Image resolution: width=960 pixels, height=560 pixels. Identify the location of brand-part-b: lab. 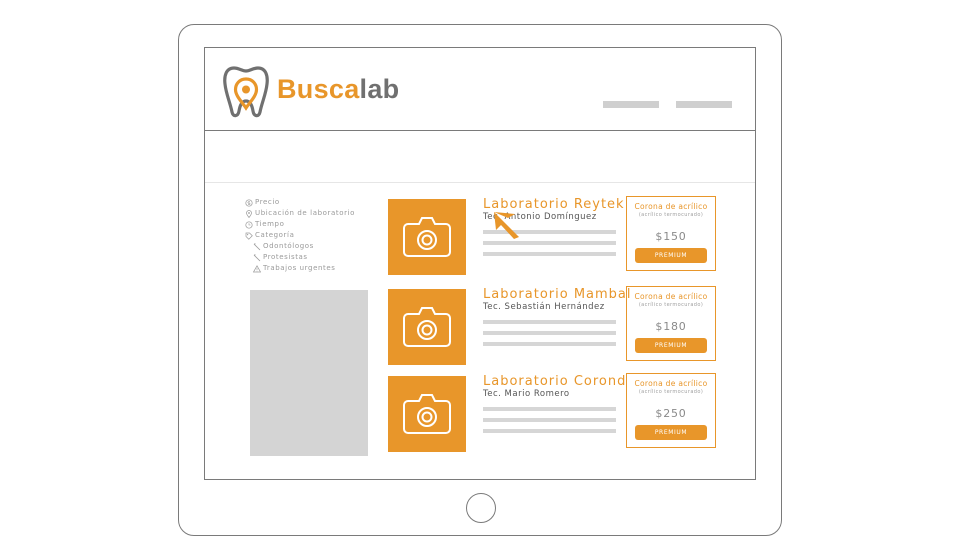
(379, 89).